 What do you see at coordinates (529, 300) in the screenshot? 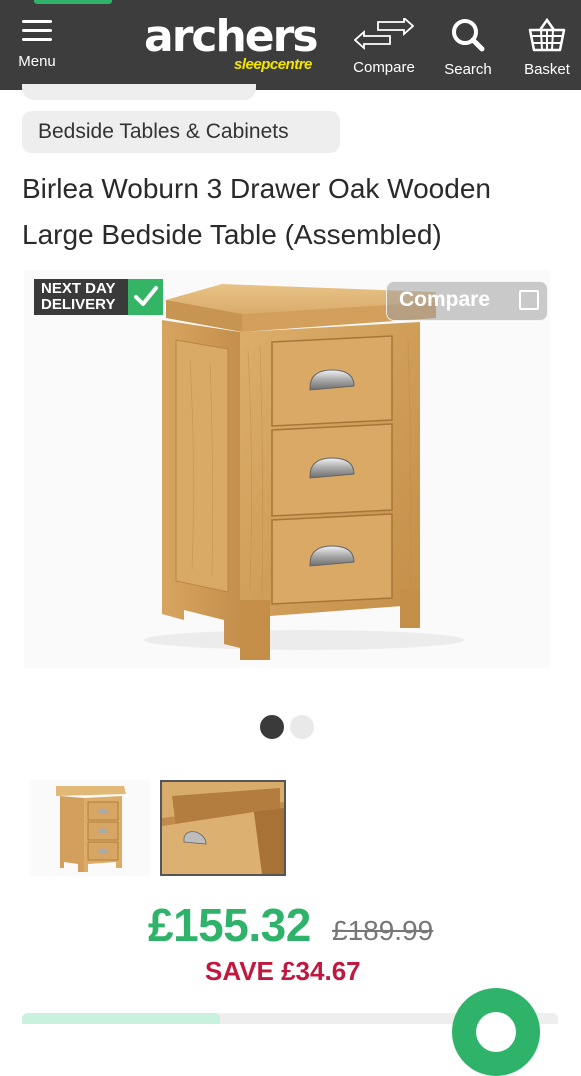
I see `compare-checkbox` at bounding box center [529, 300].